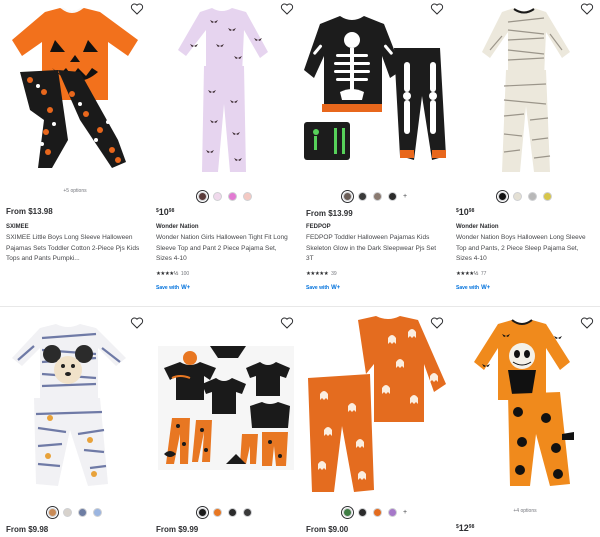  Describe the element at coordinates (75, 191) in the screenshot. I see `options-count: +5 options` at that location.